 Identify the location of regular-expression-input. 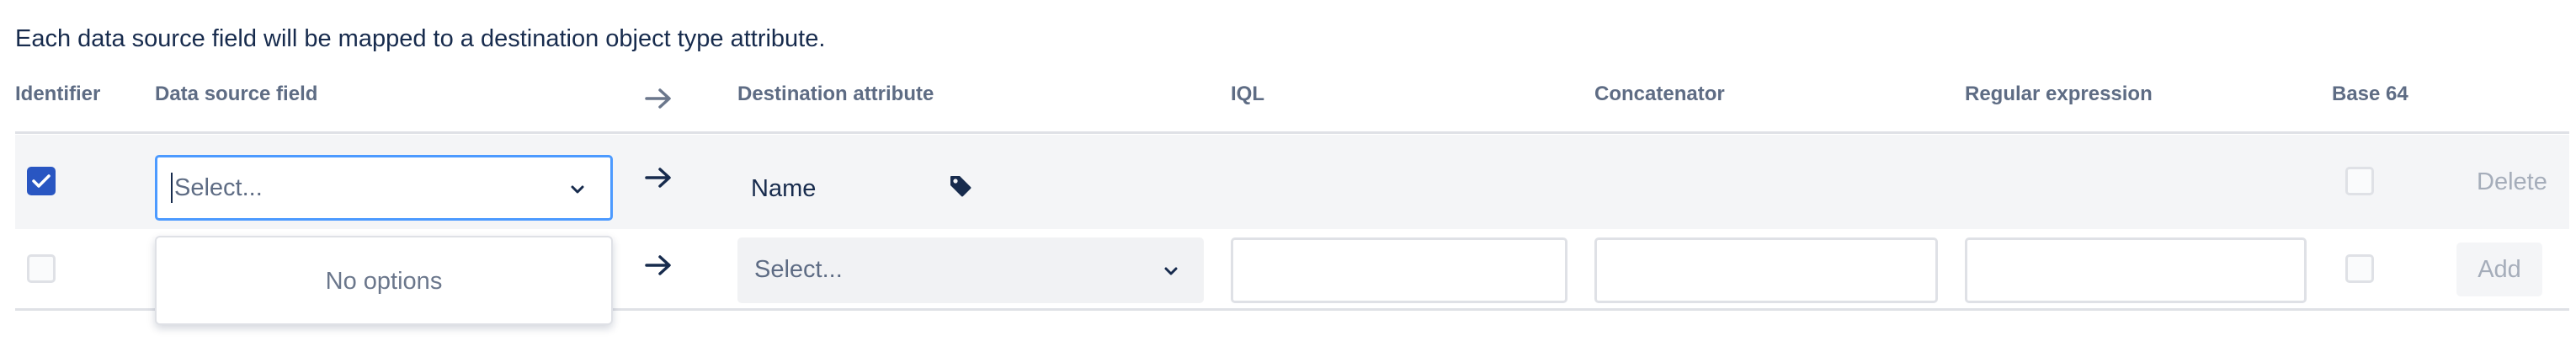
(2136, 270).